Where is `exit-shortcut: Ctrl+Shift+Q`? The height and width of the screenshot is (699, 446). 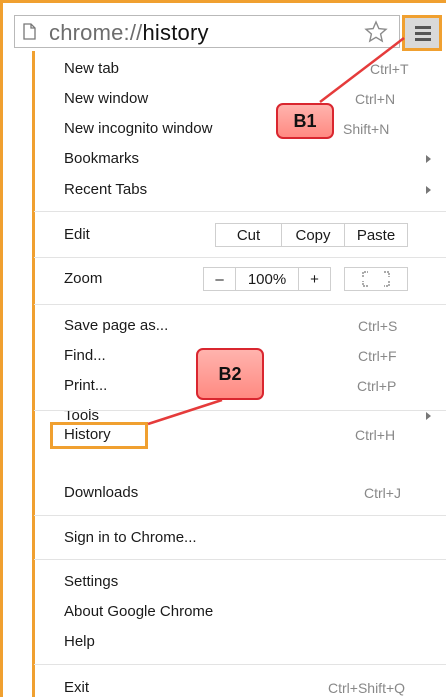
exit-shortcut: Ctrl+Shift+Q is located at coordinates (367, 688).